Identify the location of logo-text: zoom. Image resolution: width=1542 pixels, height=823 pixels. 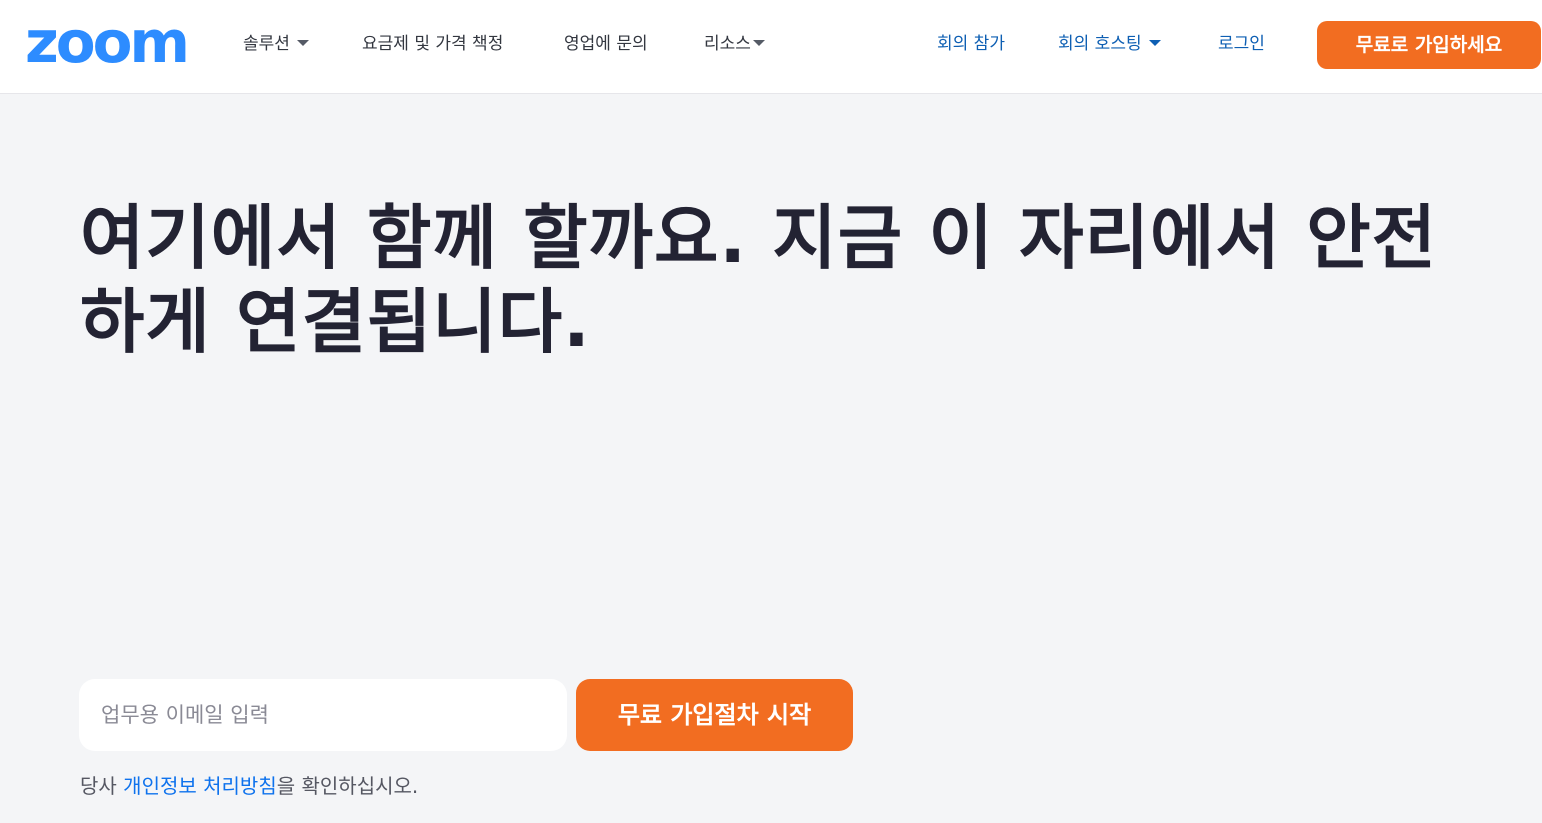
(106, 42).